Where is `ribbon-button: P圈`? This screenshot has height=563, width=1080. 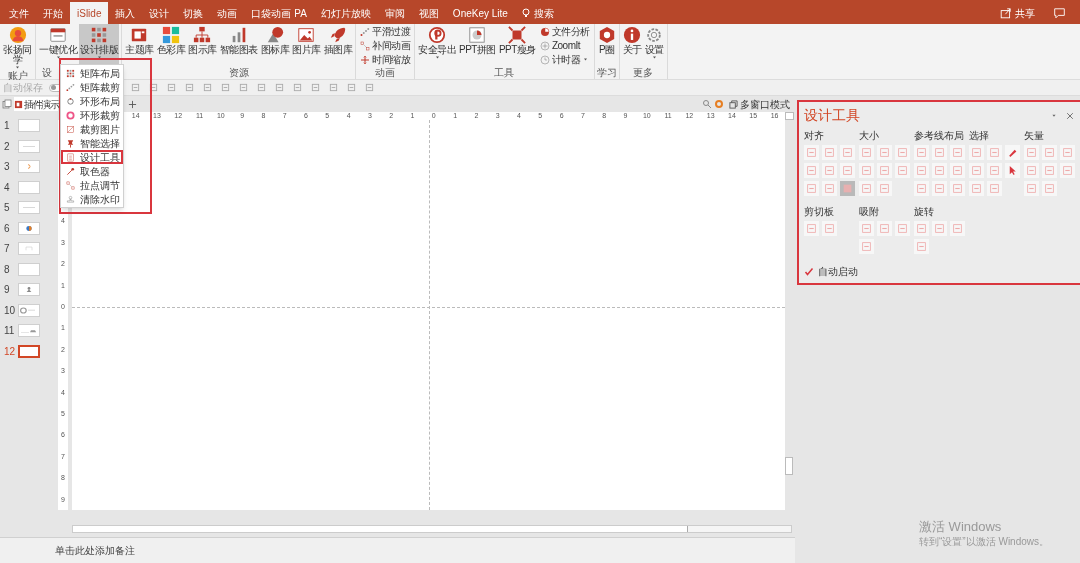 ribbon-button: P圈 is located at coordinates (606, 45).